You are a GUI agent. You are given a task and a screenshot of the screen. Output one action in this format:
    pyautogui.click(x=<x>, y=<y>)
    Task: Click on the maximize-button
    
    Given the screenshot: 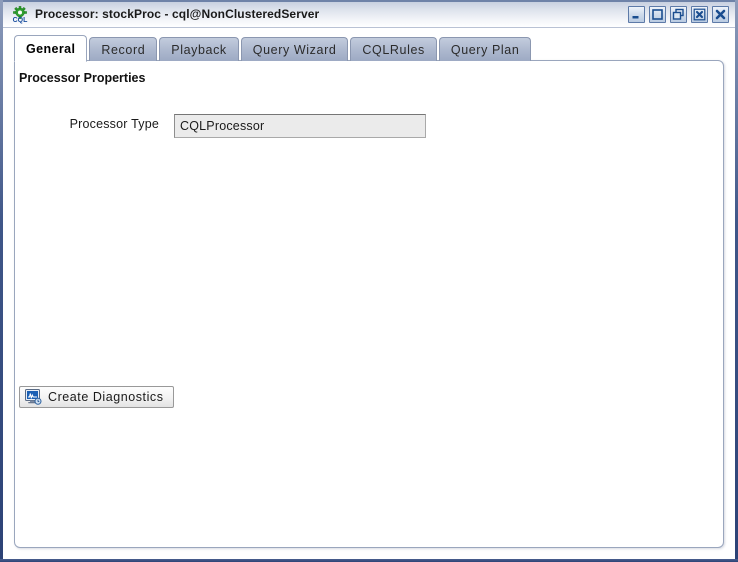 What is the action you would take?
    pyautogui.click(x=657, y=14)
    